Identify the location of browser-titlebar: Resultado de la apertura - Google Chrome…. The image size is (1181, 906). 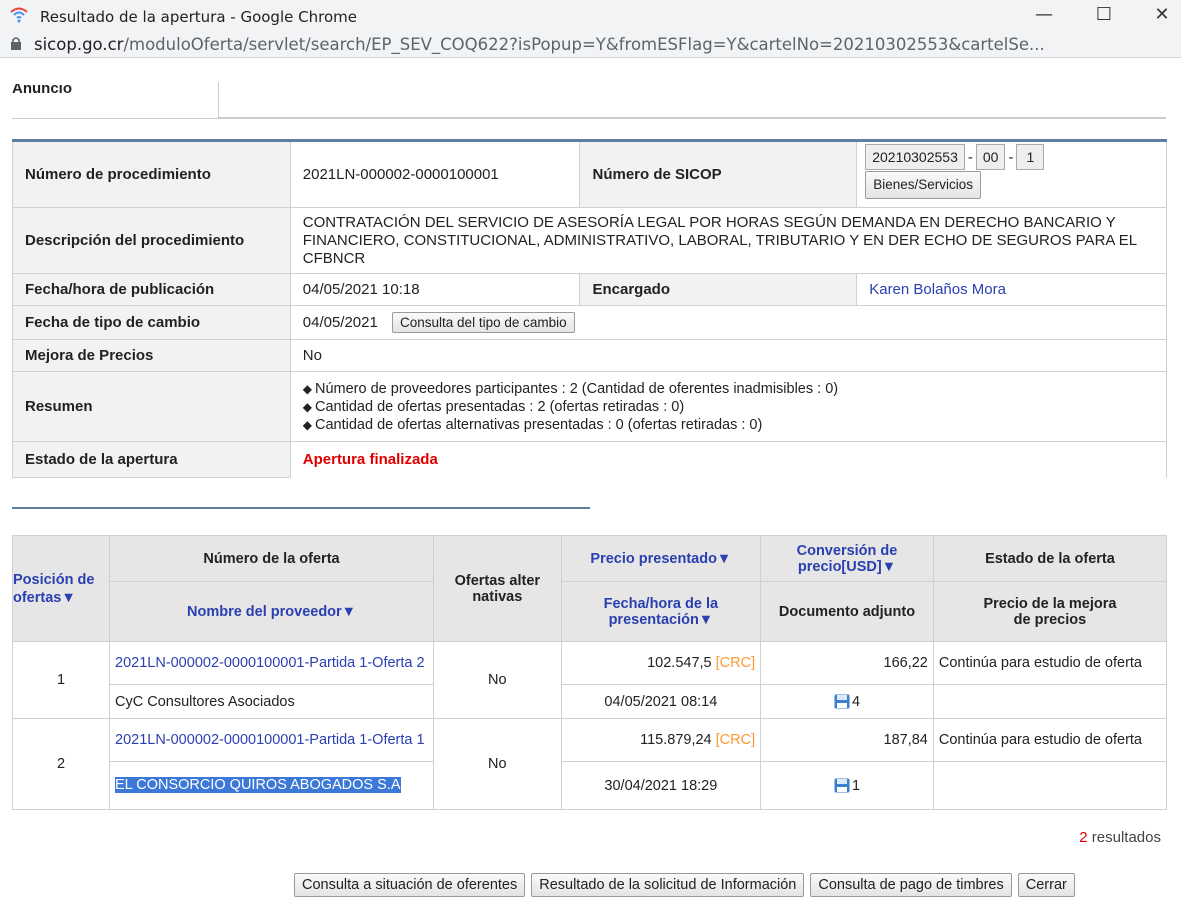
(590, 29).